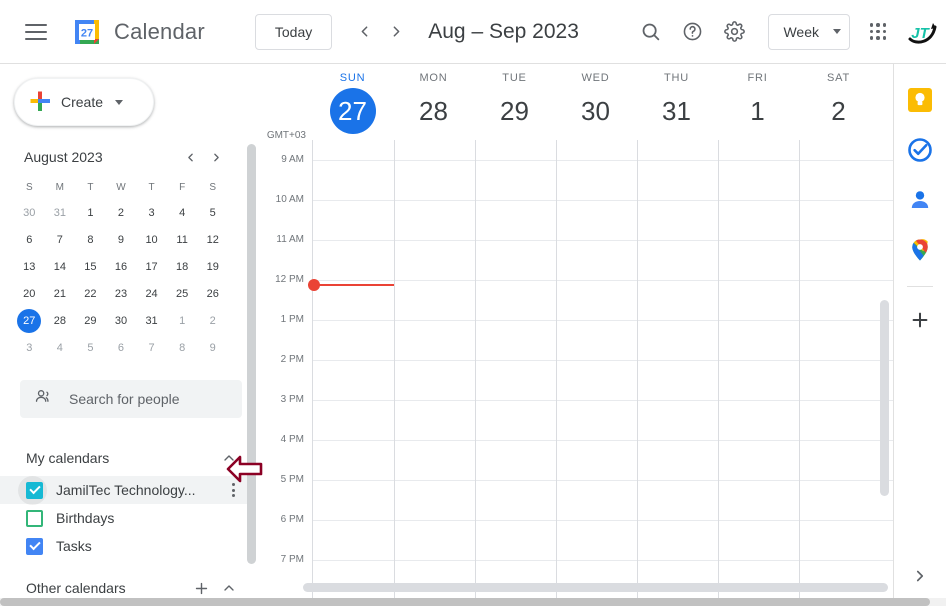 The width and height of the screenshot is (946, 606). What do you see at coordinates (809, 31) in the screenshot?
I see `view-mode-select: Week` at bounding box center [809, 31].